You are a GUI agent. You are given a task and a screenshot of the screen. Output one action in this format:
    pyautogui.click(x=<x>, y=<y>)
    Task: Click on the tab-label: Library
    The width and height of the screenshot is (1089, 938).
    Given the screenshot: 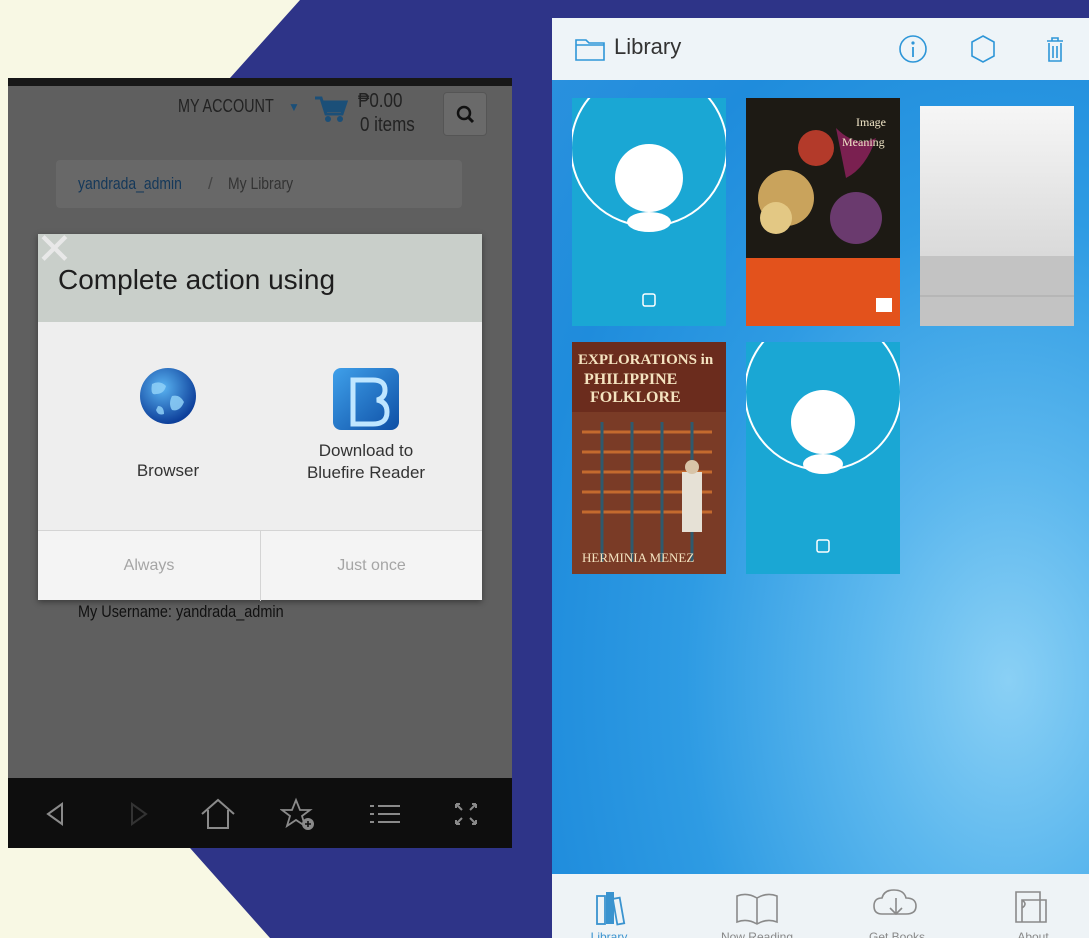 What is the action you would take?
    pyautogui.click(x=609, y=934)
    